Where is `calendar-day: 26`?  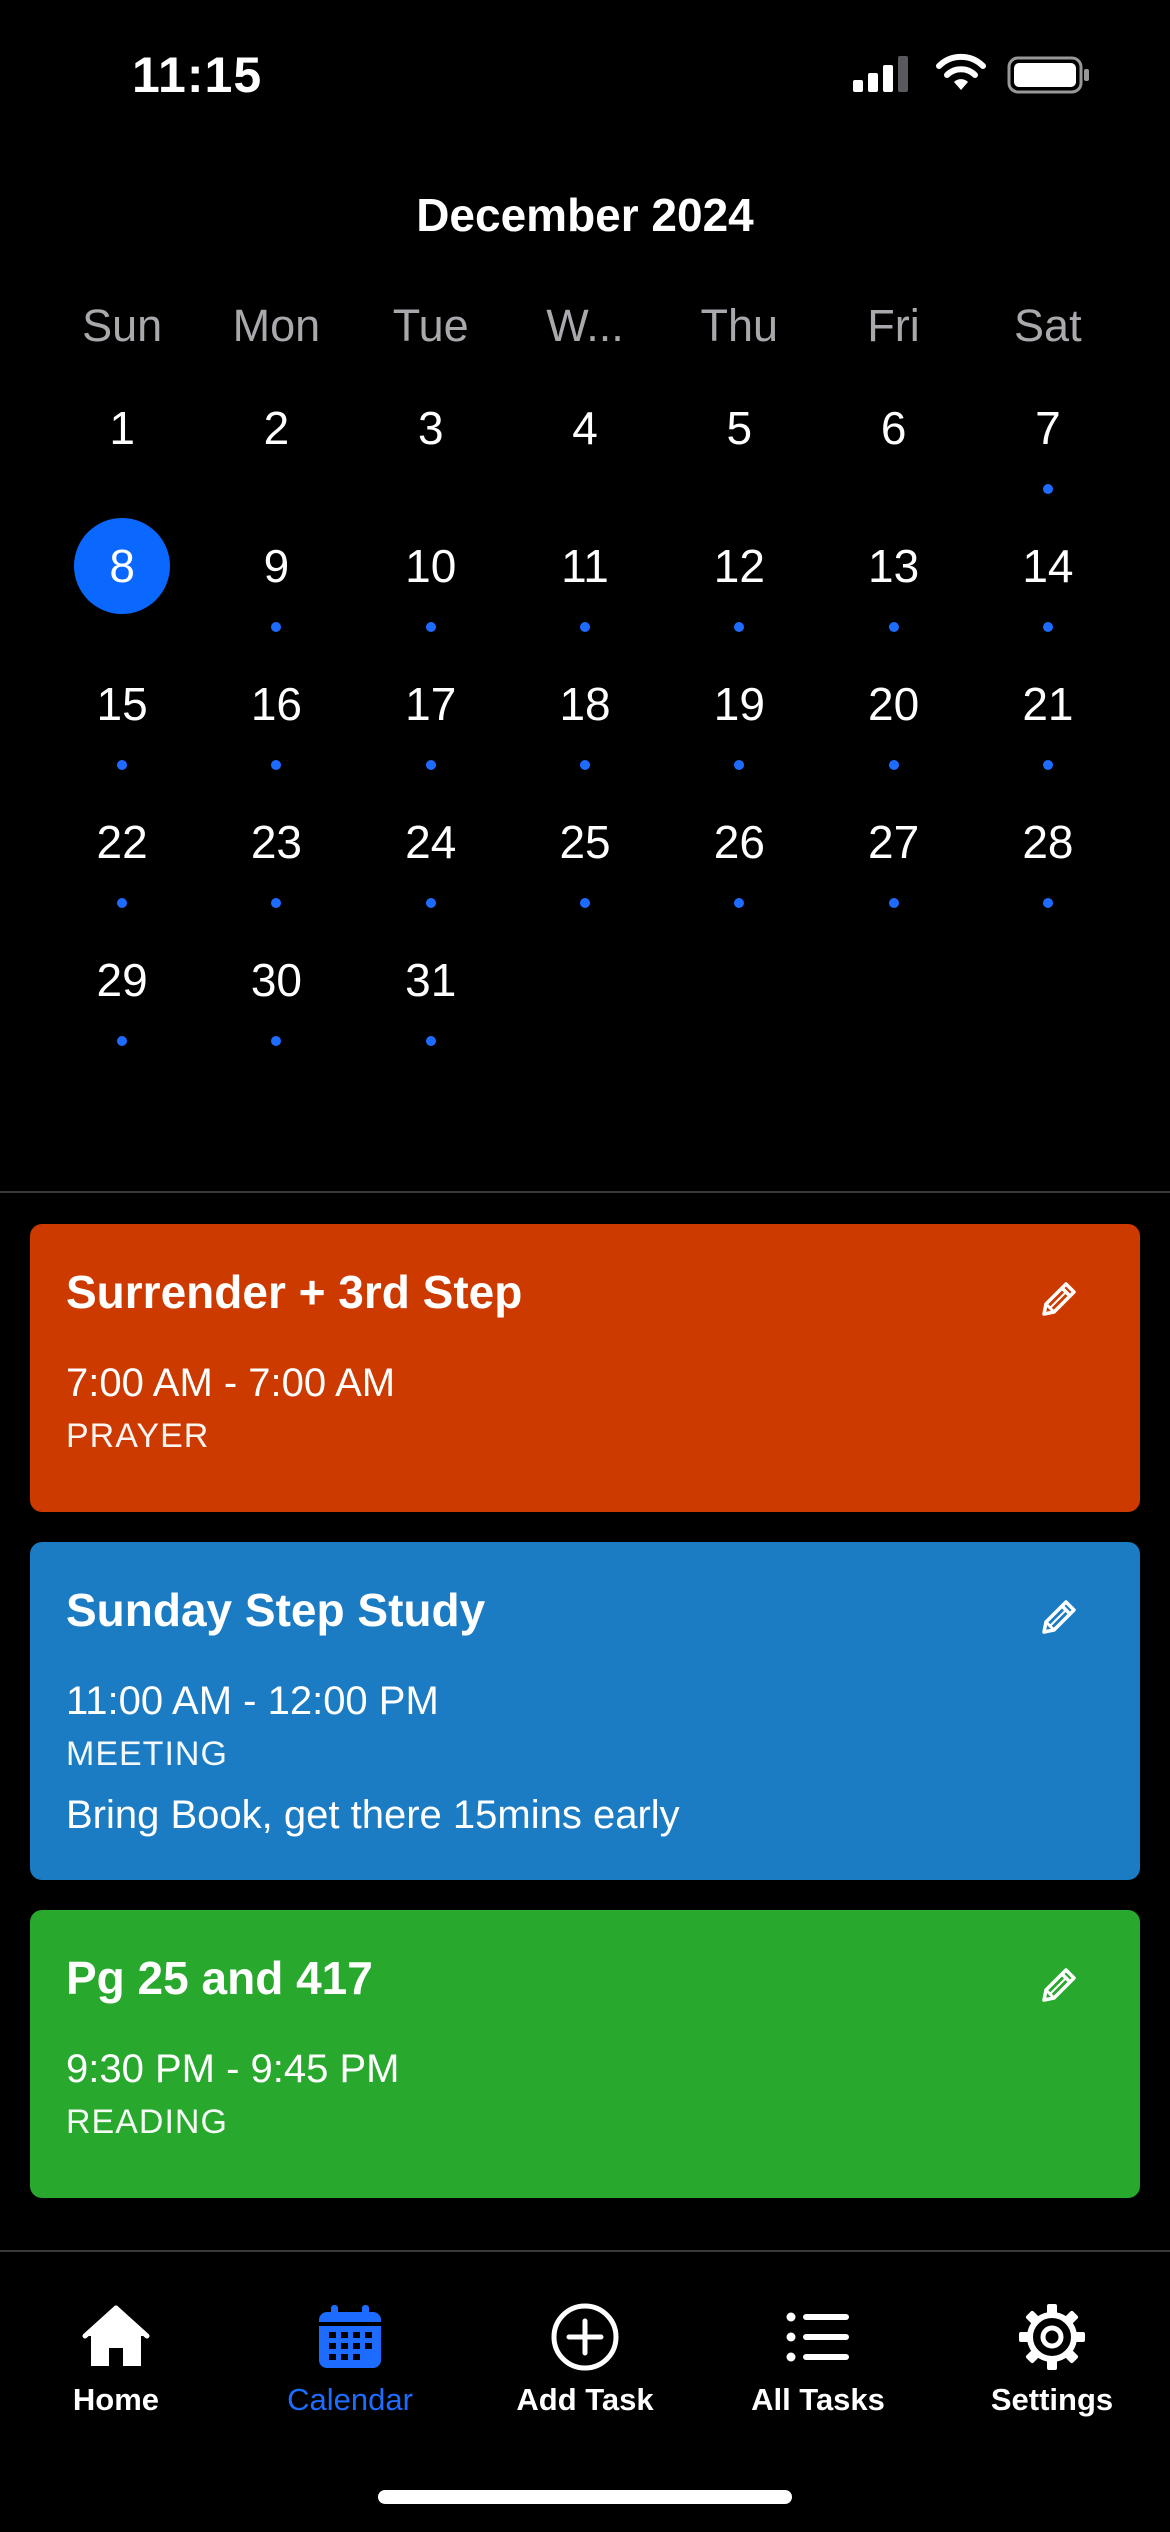
calendar-day: 26 is located at coordinates (739, 865).